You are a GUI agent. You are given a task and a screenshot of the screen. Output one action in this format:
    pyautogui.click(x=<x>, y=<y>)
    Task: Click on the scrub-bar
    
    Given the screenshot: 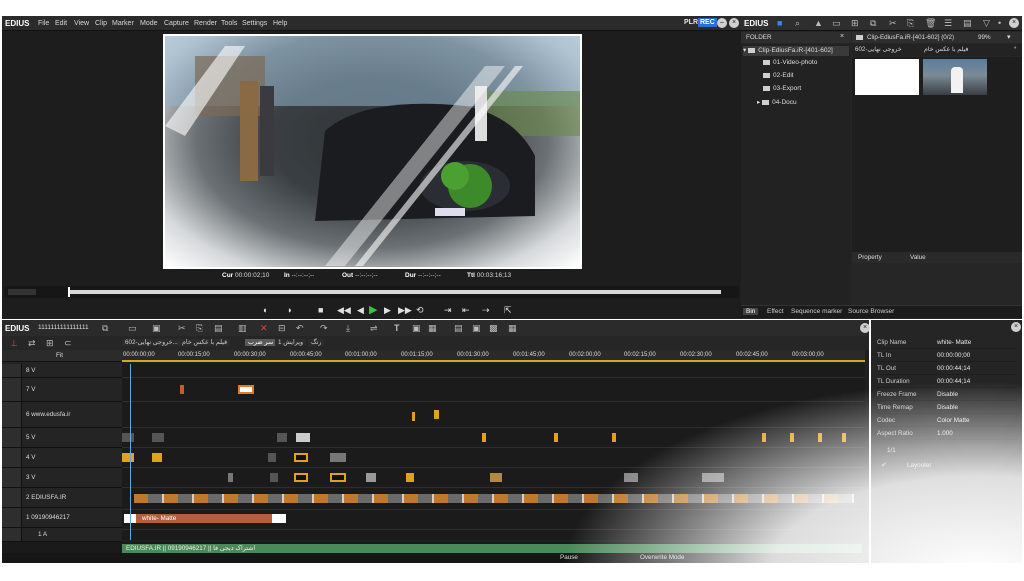 What is the action you would take?
    pyautogui.click(x=371, y=292)
    